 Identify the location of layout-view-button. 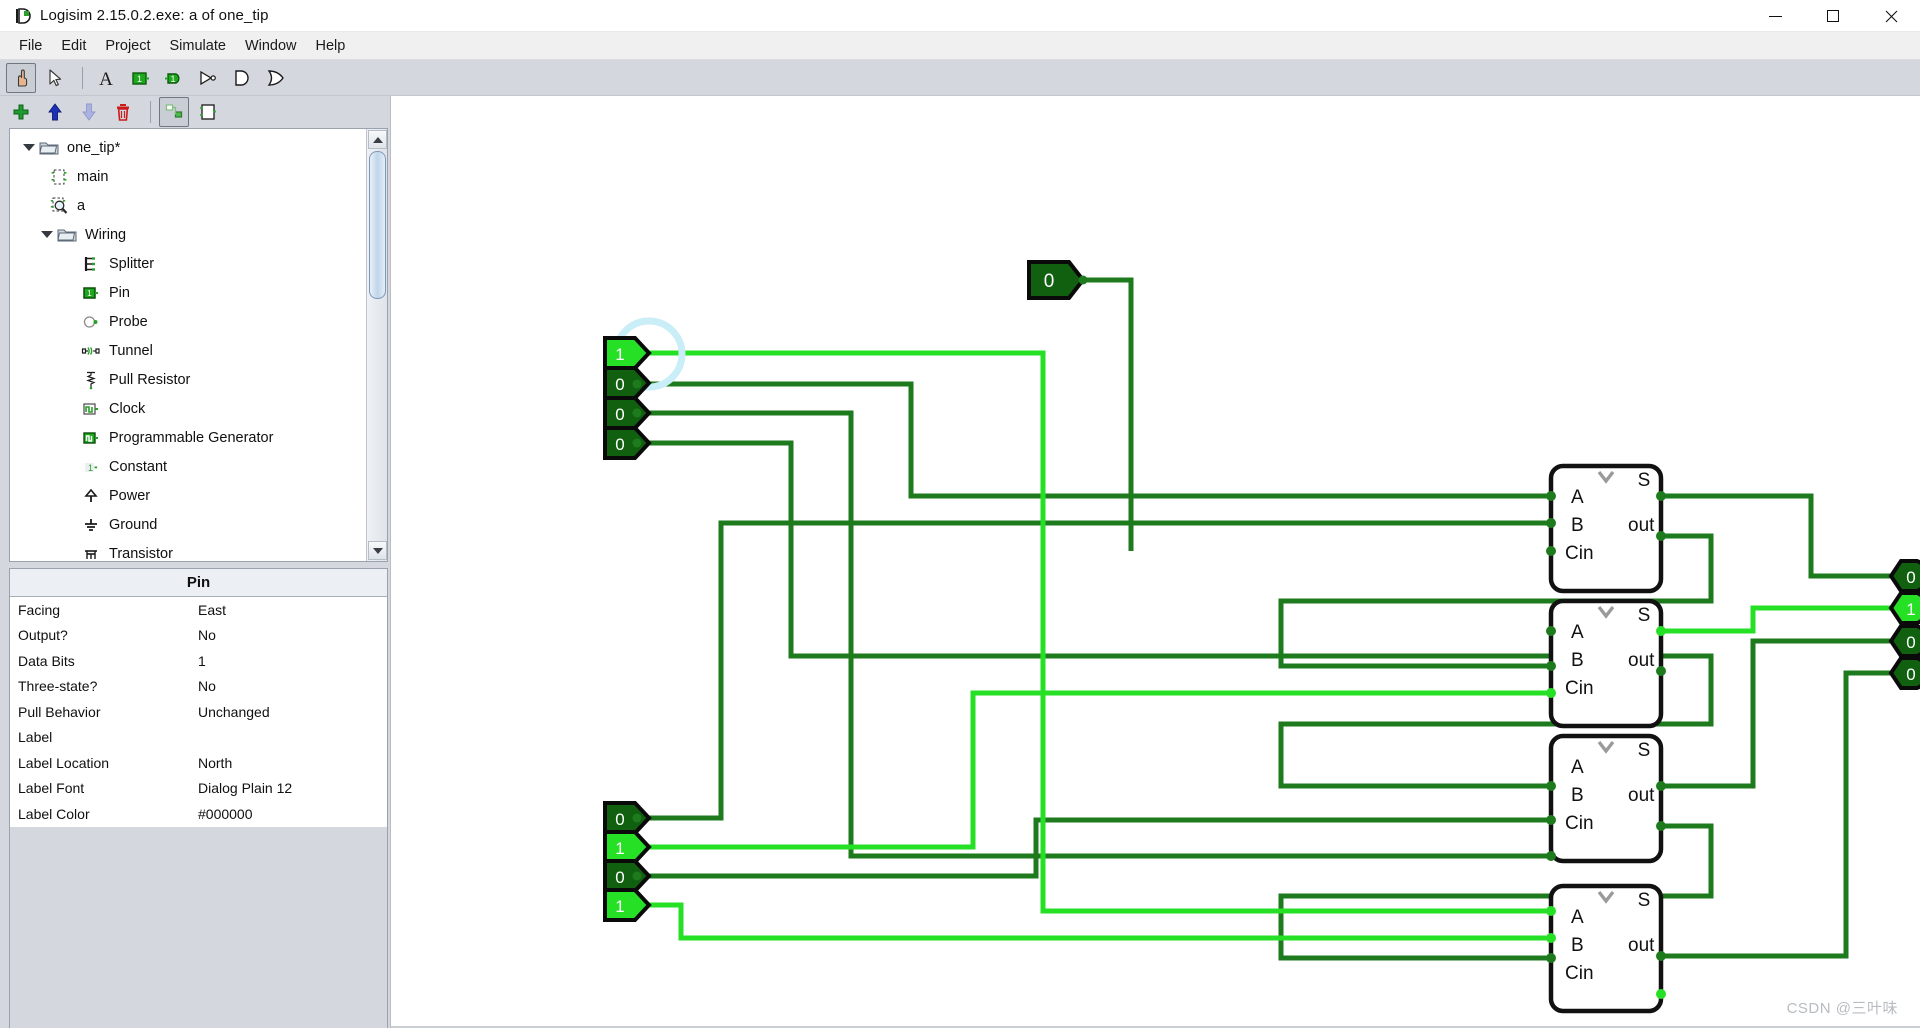
(174, 112).